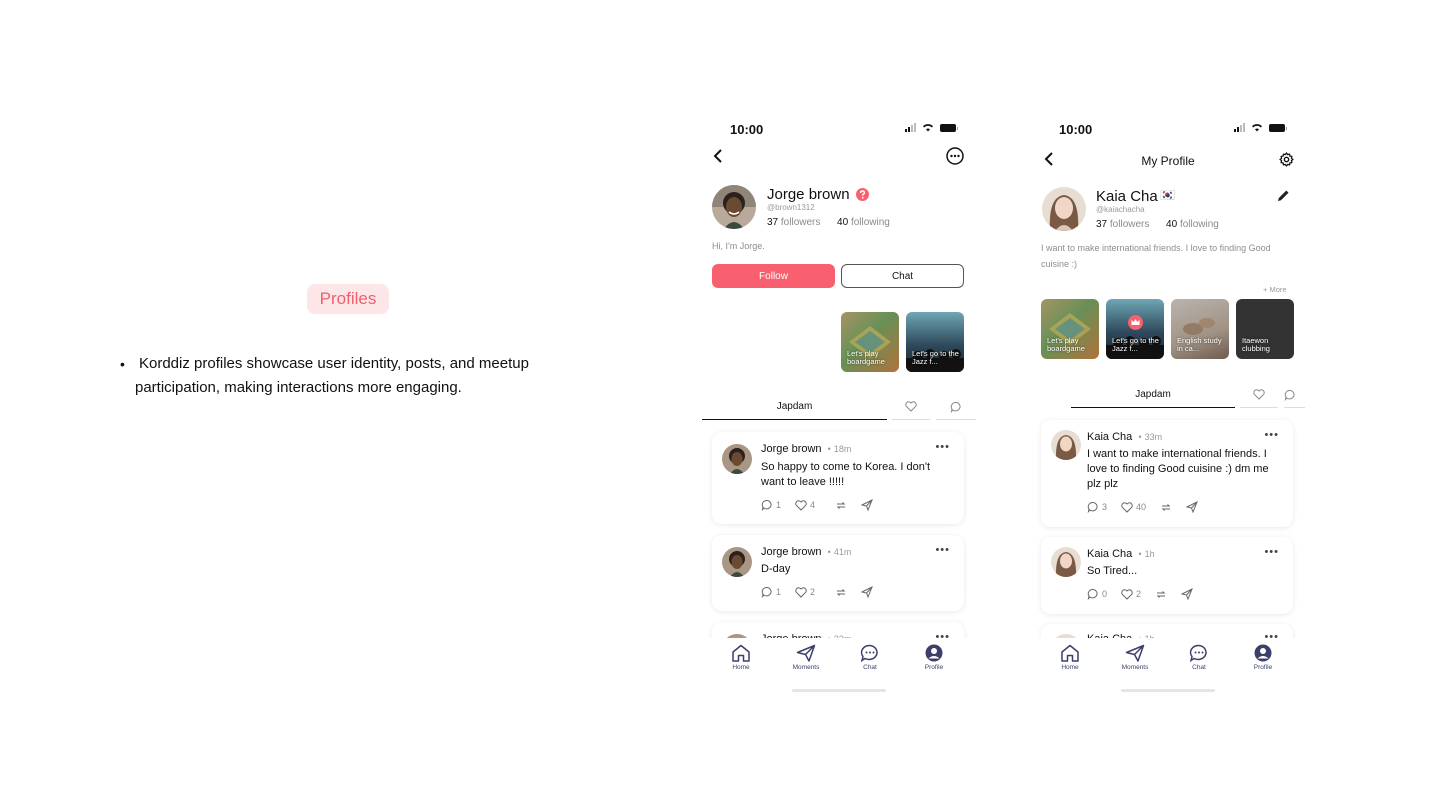 The height and width of the screenshot is (810, 1440). I want to click on comment-button: 0, so click(1097, 594).